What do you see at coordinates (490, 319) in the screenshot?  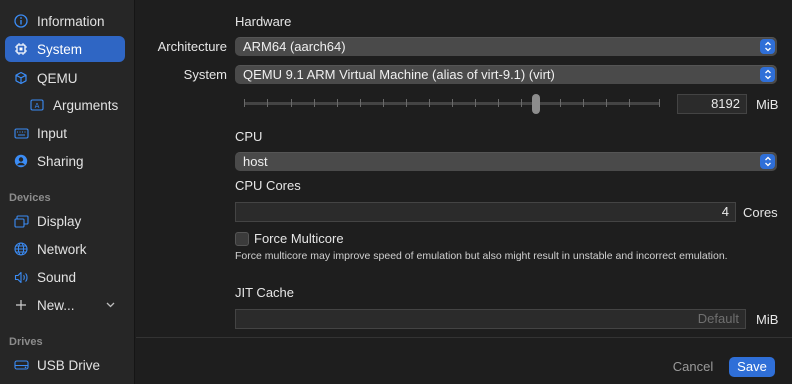 I see `jit-cache-field: Default` at bounding box center [490, 319].